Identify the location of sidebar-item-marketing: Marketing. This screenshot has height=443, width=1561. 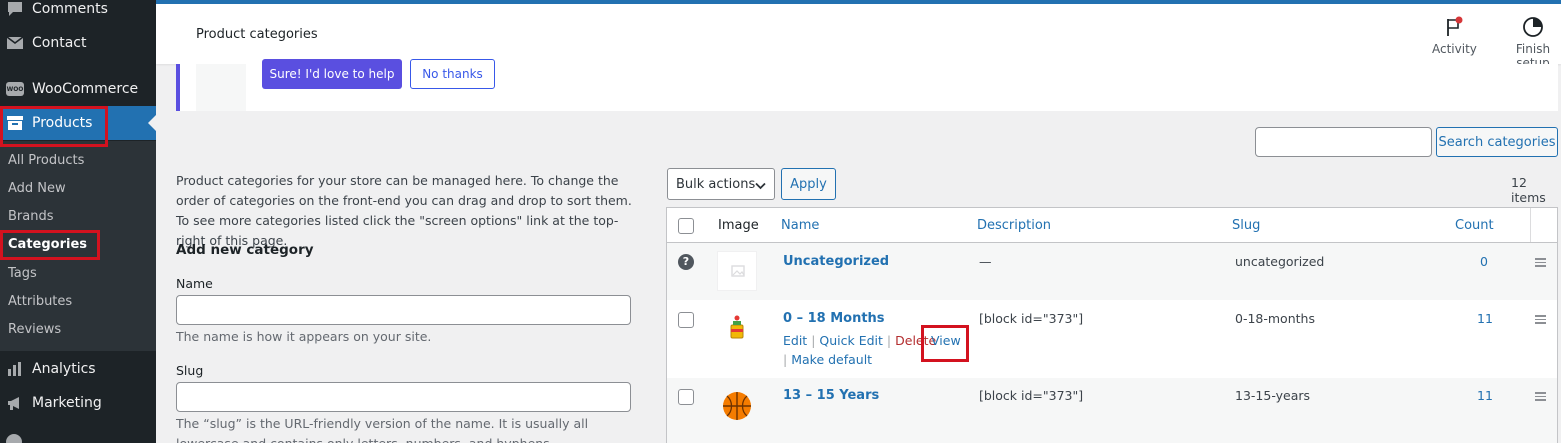
(78, 403).